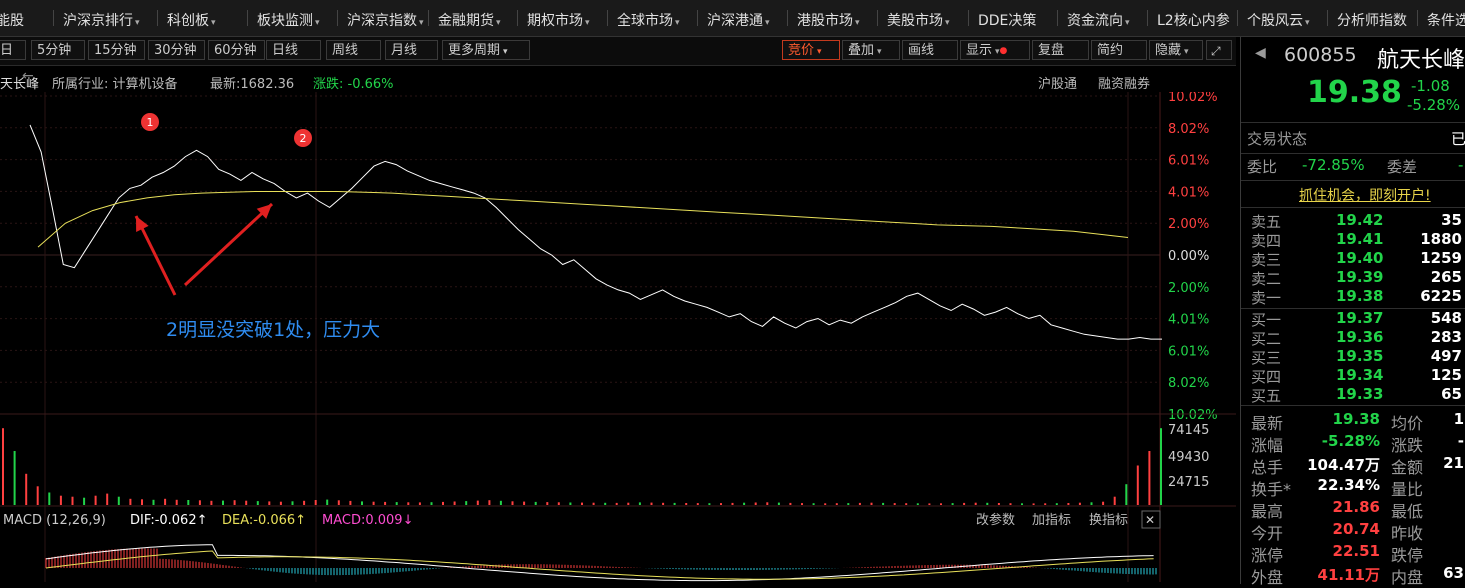 This screenshot has height=588, width=1465. What do you see at coordinates (995, 520) in the screenshot?
I see `macd-edit-params-button: 改参数` at bounding box center [995, 520].